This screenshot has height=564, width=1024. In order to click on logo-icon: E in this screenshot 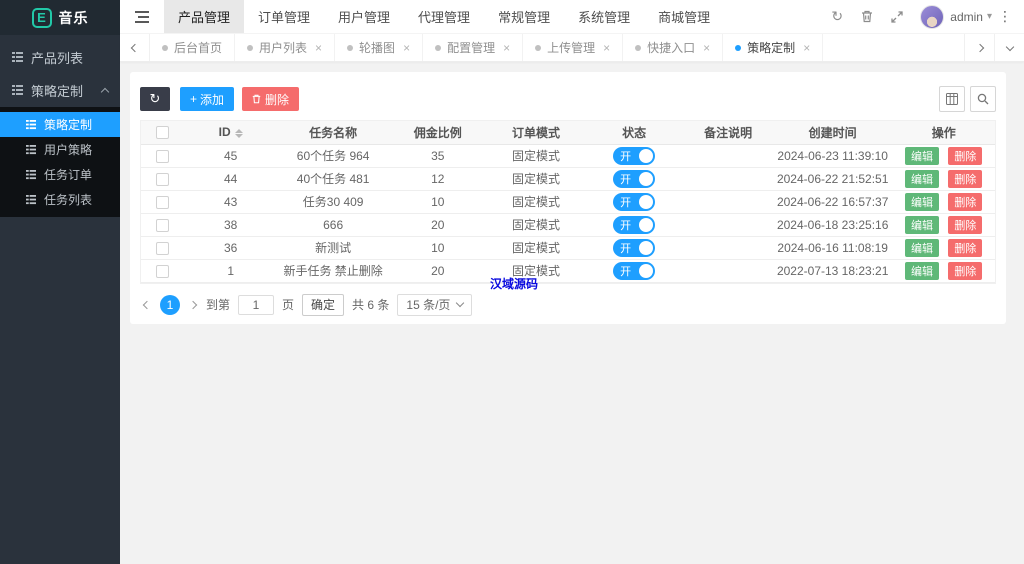, I will do `click(41, 17)`.